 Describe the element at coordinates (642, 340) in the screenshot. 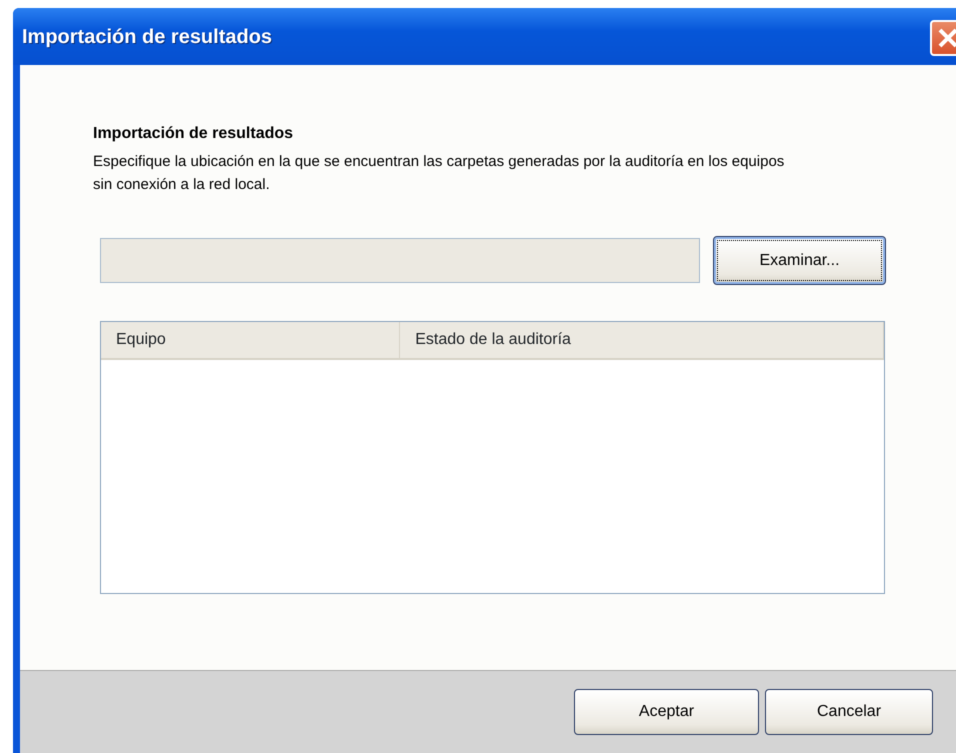

I see `column-header: Estado de la auditoría` at that location.